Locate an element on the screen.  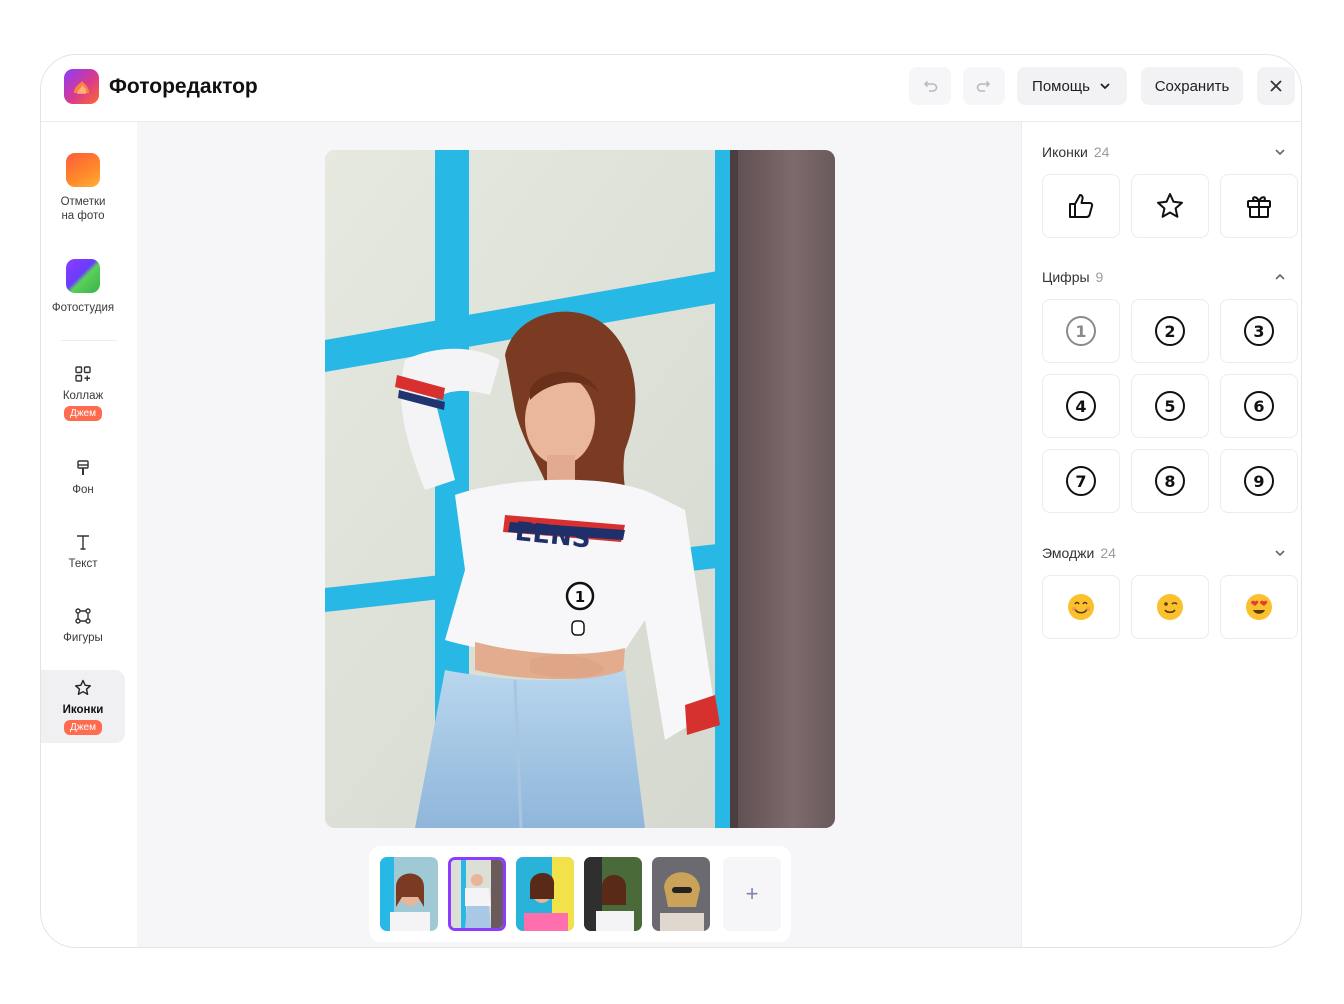
undo-button is located at coordinates (930, 86).